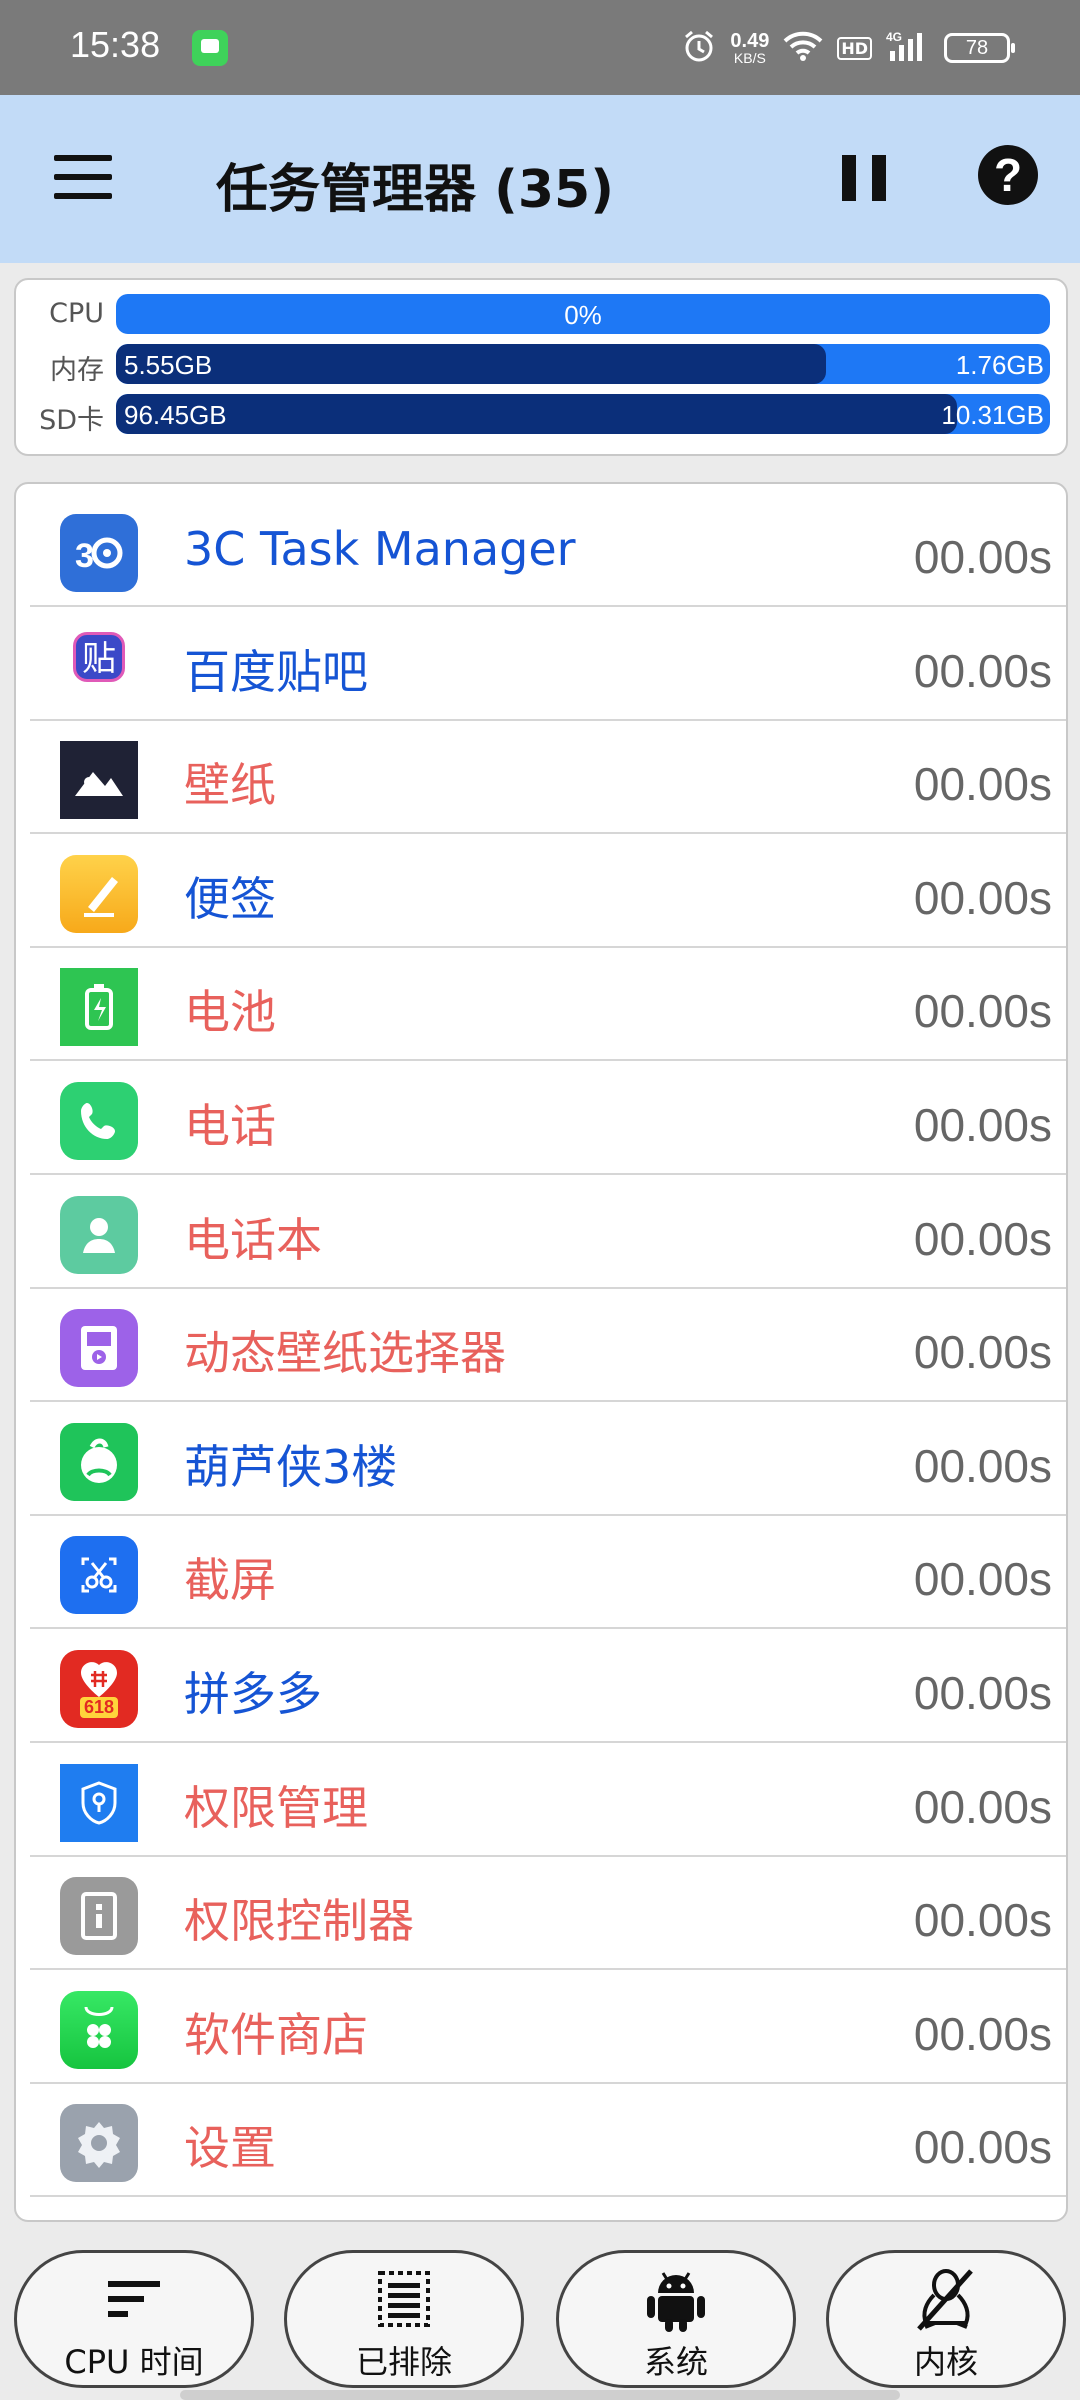 Image resolution: width=1080 pixels, height=2400 pixels. I want to click on process-name: 3C Task Manager, so click(380, 549).